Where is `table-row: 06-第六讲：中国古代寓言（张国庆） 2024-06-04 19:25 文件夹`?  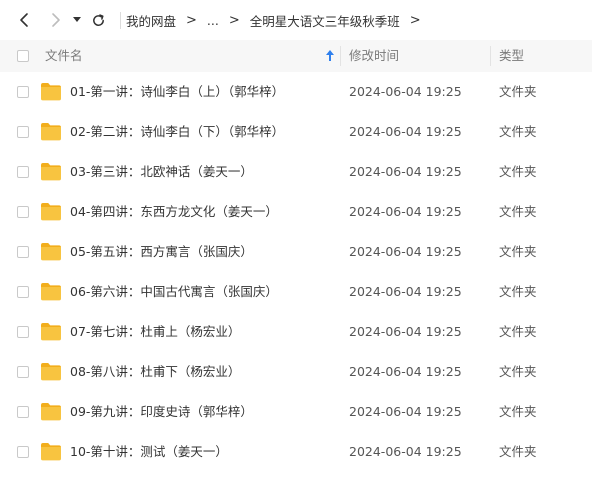 table-row: 06-第六讲：中国古代寓言（张国庆） 2024-06-04 19:25 文件夹 is located at coordinates (296, 292).